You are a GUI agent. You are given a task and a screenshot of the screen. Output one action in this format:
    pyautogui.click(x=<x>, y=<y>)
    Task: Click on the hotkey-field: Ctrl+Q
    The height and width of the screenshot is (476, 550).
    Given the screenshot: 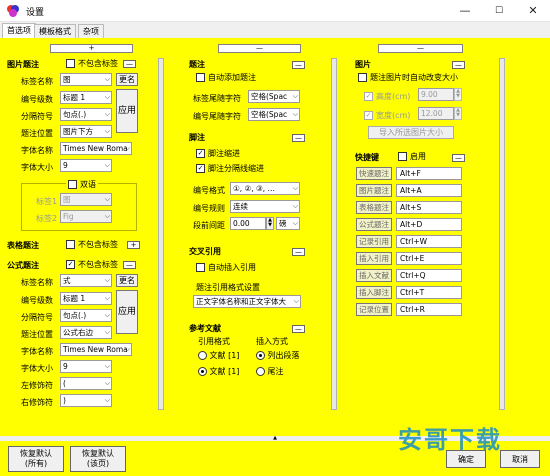 What is the action you would take?
    pyautogui.click(x=429, y=275)
    